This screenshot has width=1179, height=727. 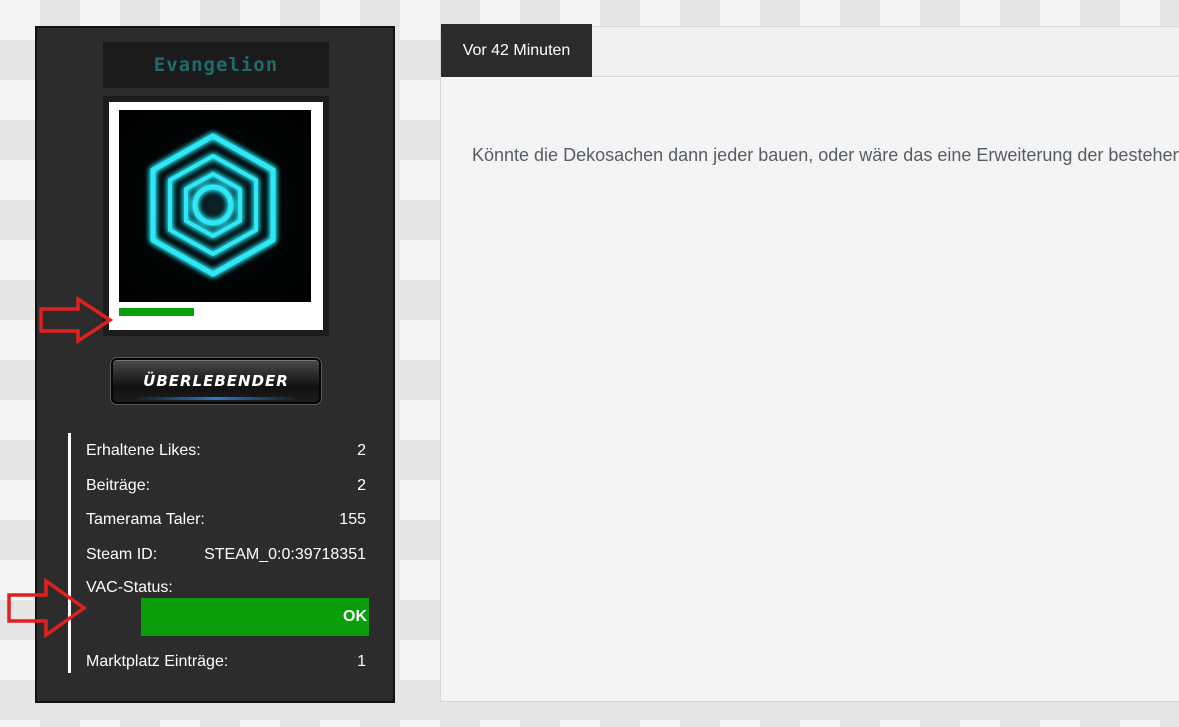 I want to click on username-box: Evangelion, so click(x=216, y=65).